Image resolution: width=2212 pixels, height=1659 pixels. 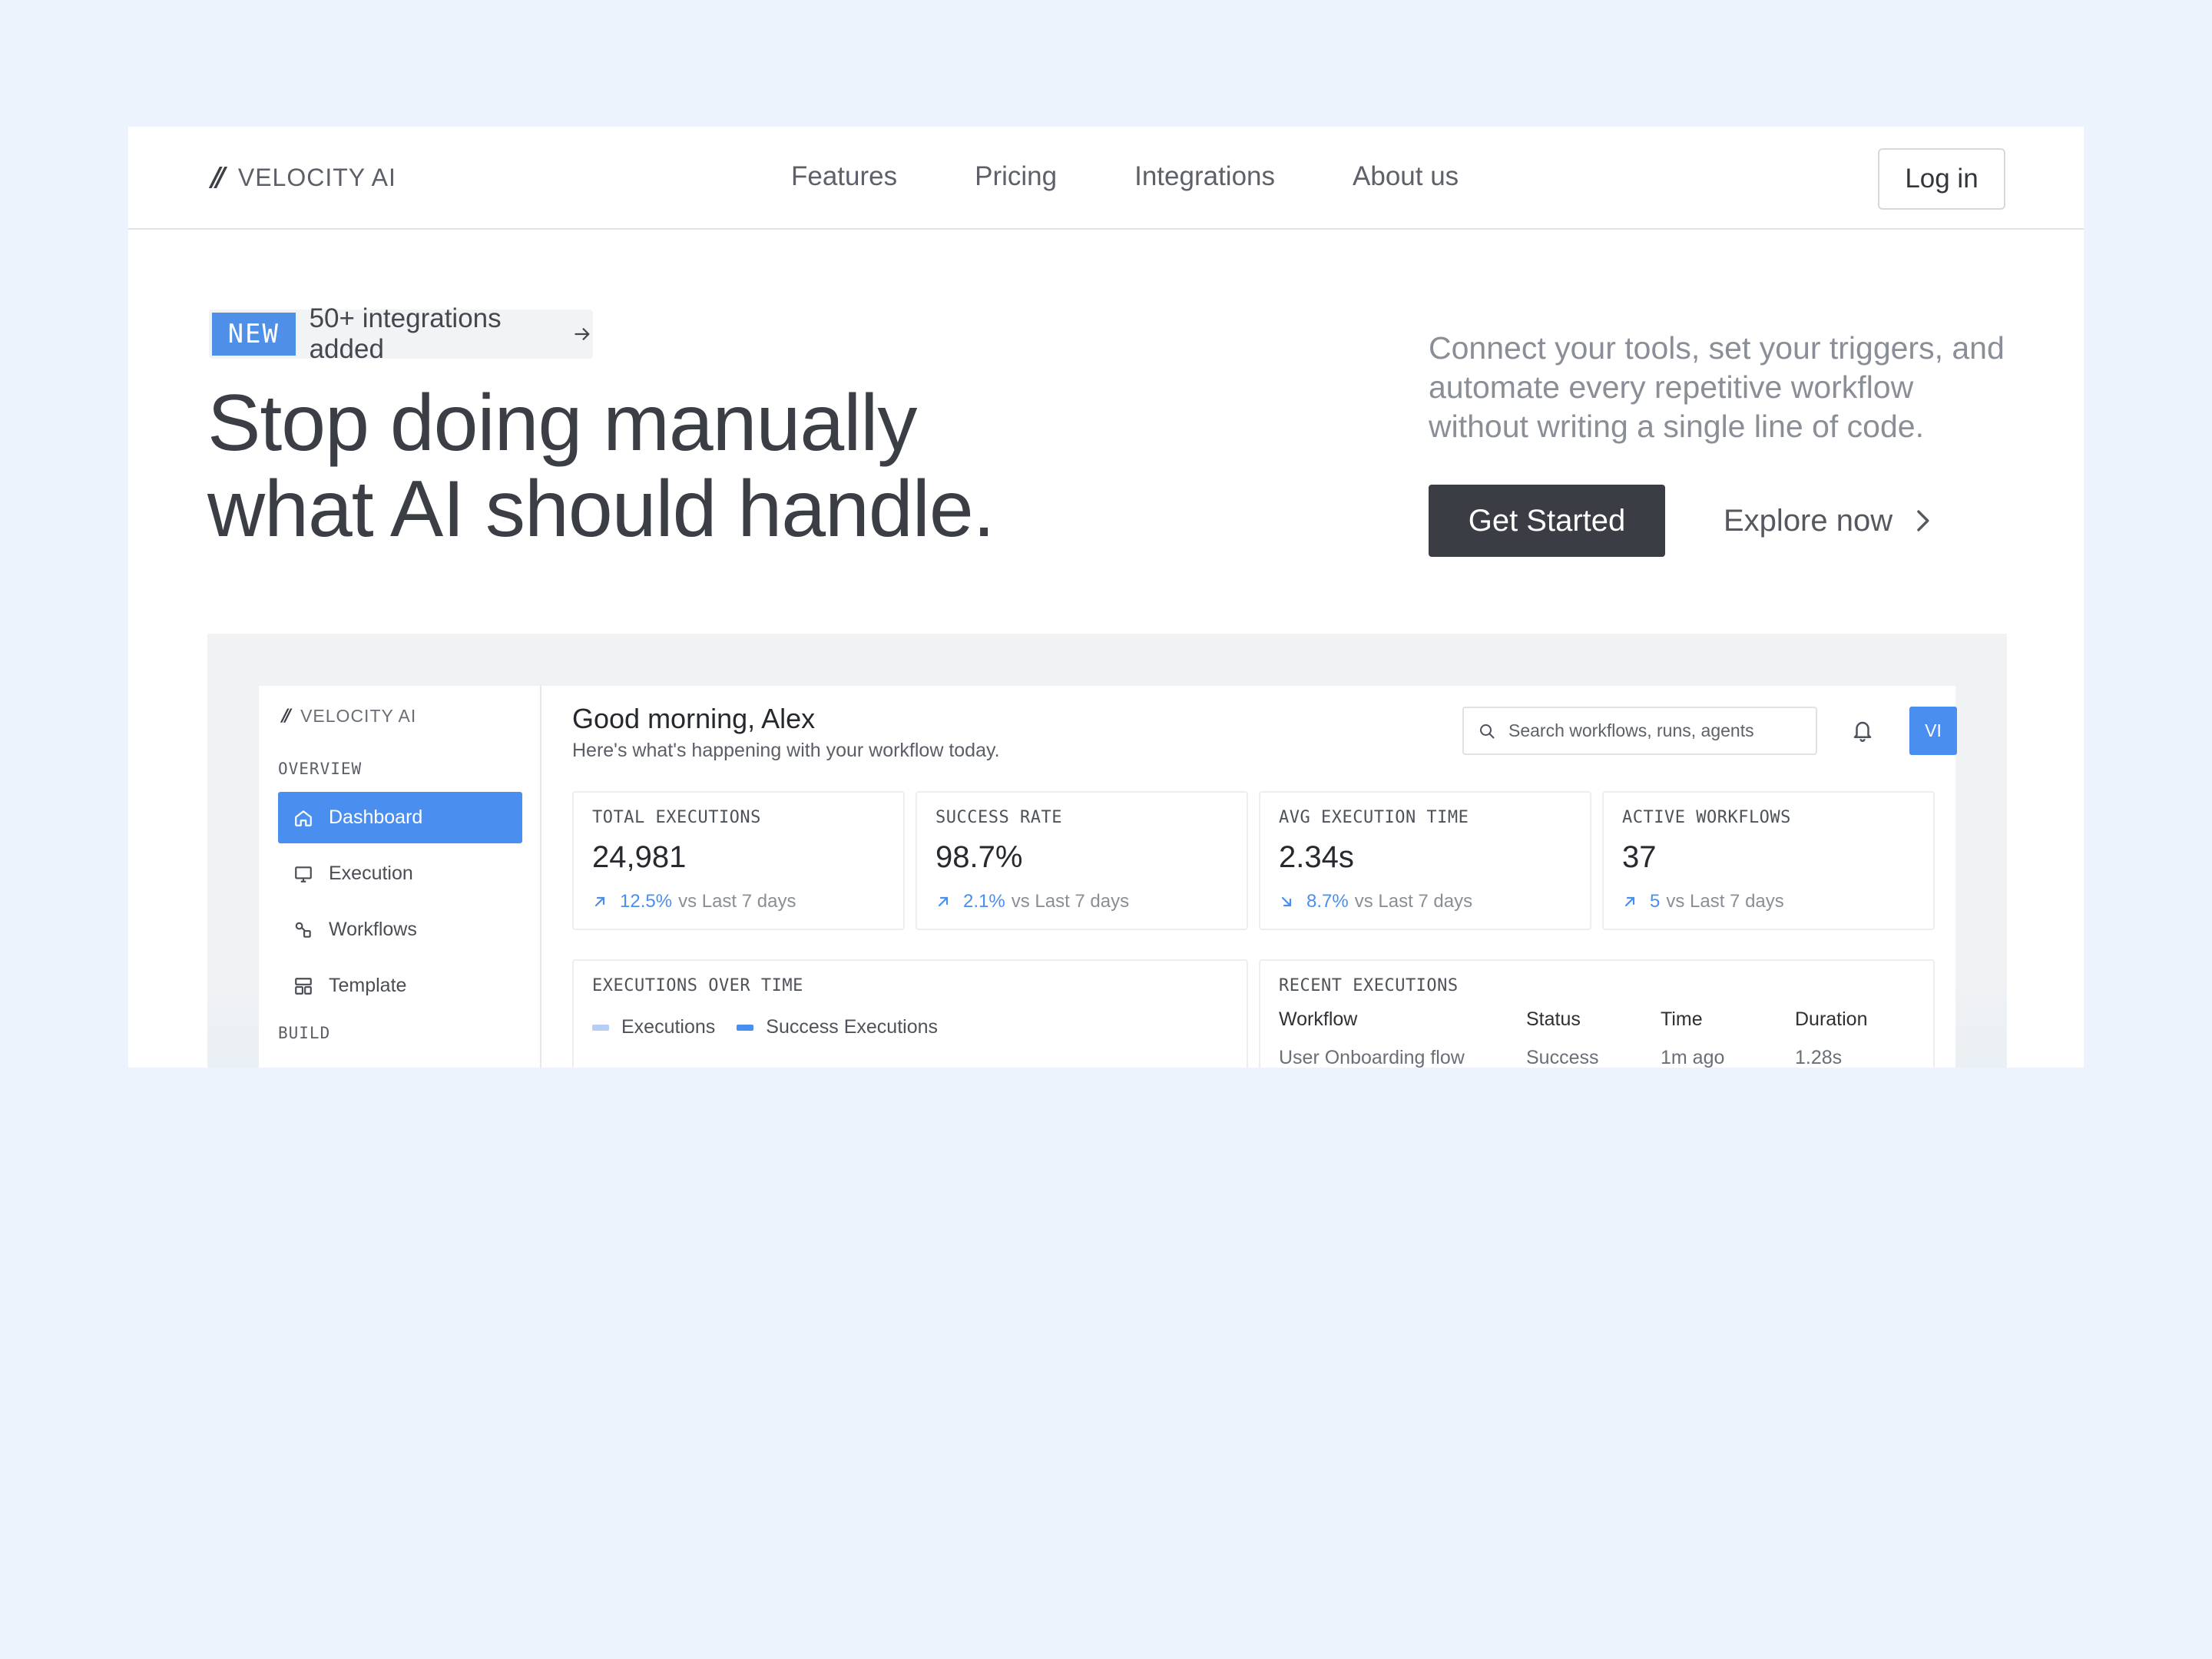 I want to click on stat-trend: 5 vs Last 7 days, so click(x=1703, y=902).